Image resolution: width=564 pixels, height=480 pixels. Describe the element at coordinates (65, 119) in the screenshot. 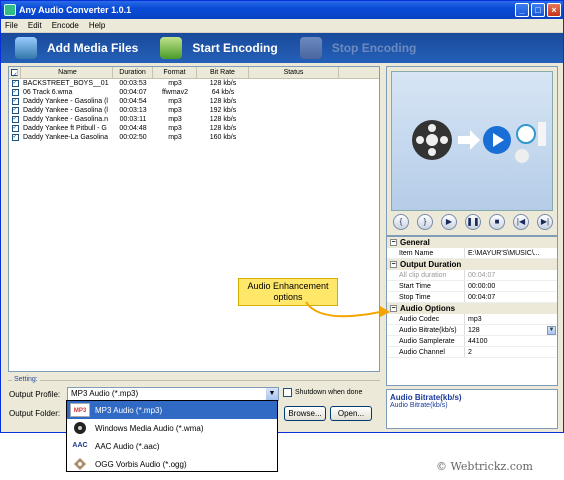

I see `cell-name: Daddy Yankee - Gasolina.n` at that location.